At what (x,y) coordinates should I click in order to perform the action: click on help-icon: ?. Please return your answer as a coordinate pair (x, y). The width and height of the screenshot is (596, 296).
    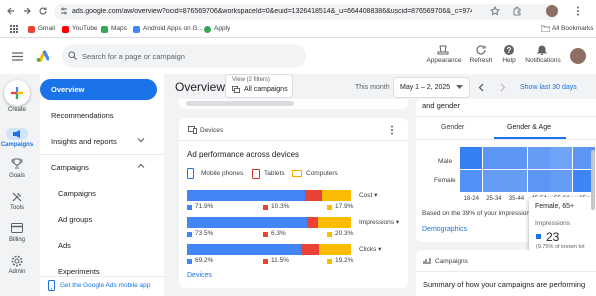
    Looking at the image, I should click on (510, 50).